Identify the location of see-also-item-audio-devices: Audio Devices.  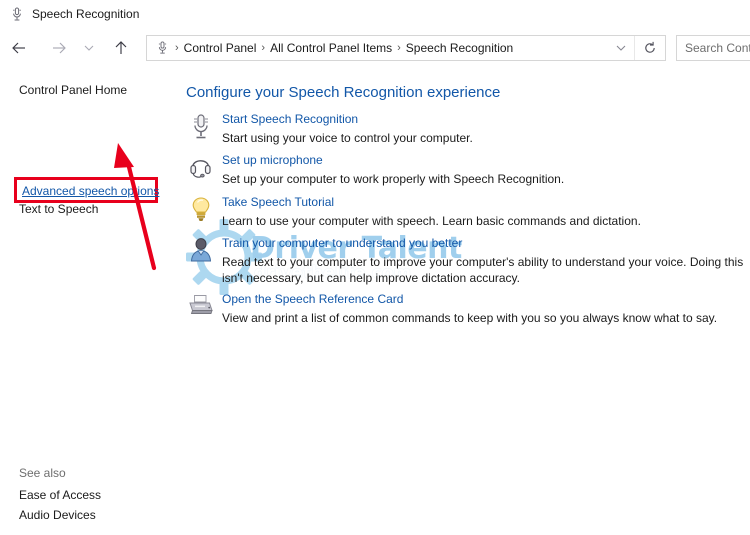
(57, 515).